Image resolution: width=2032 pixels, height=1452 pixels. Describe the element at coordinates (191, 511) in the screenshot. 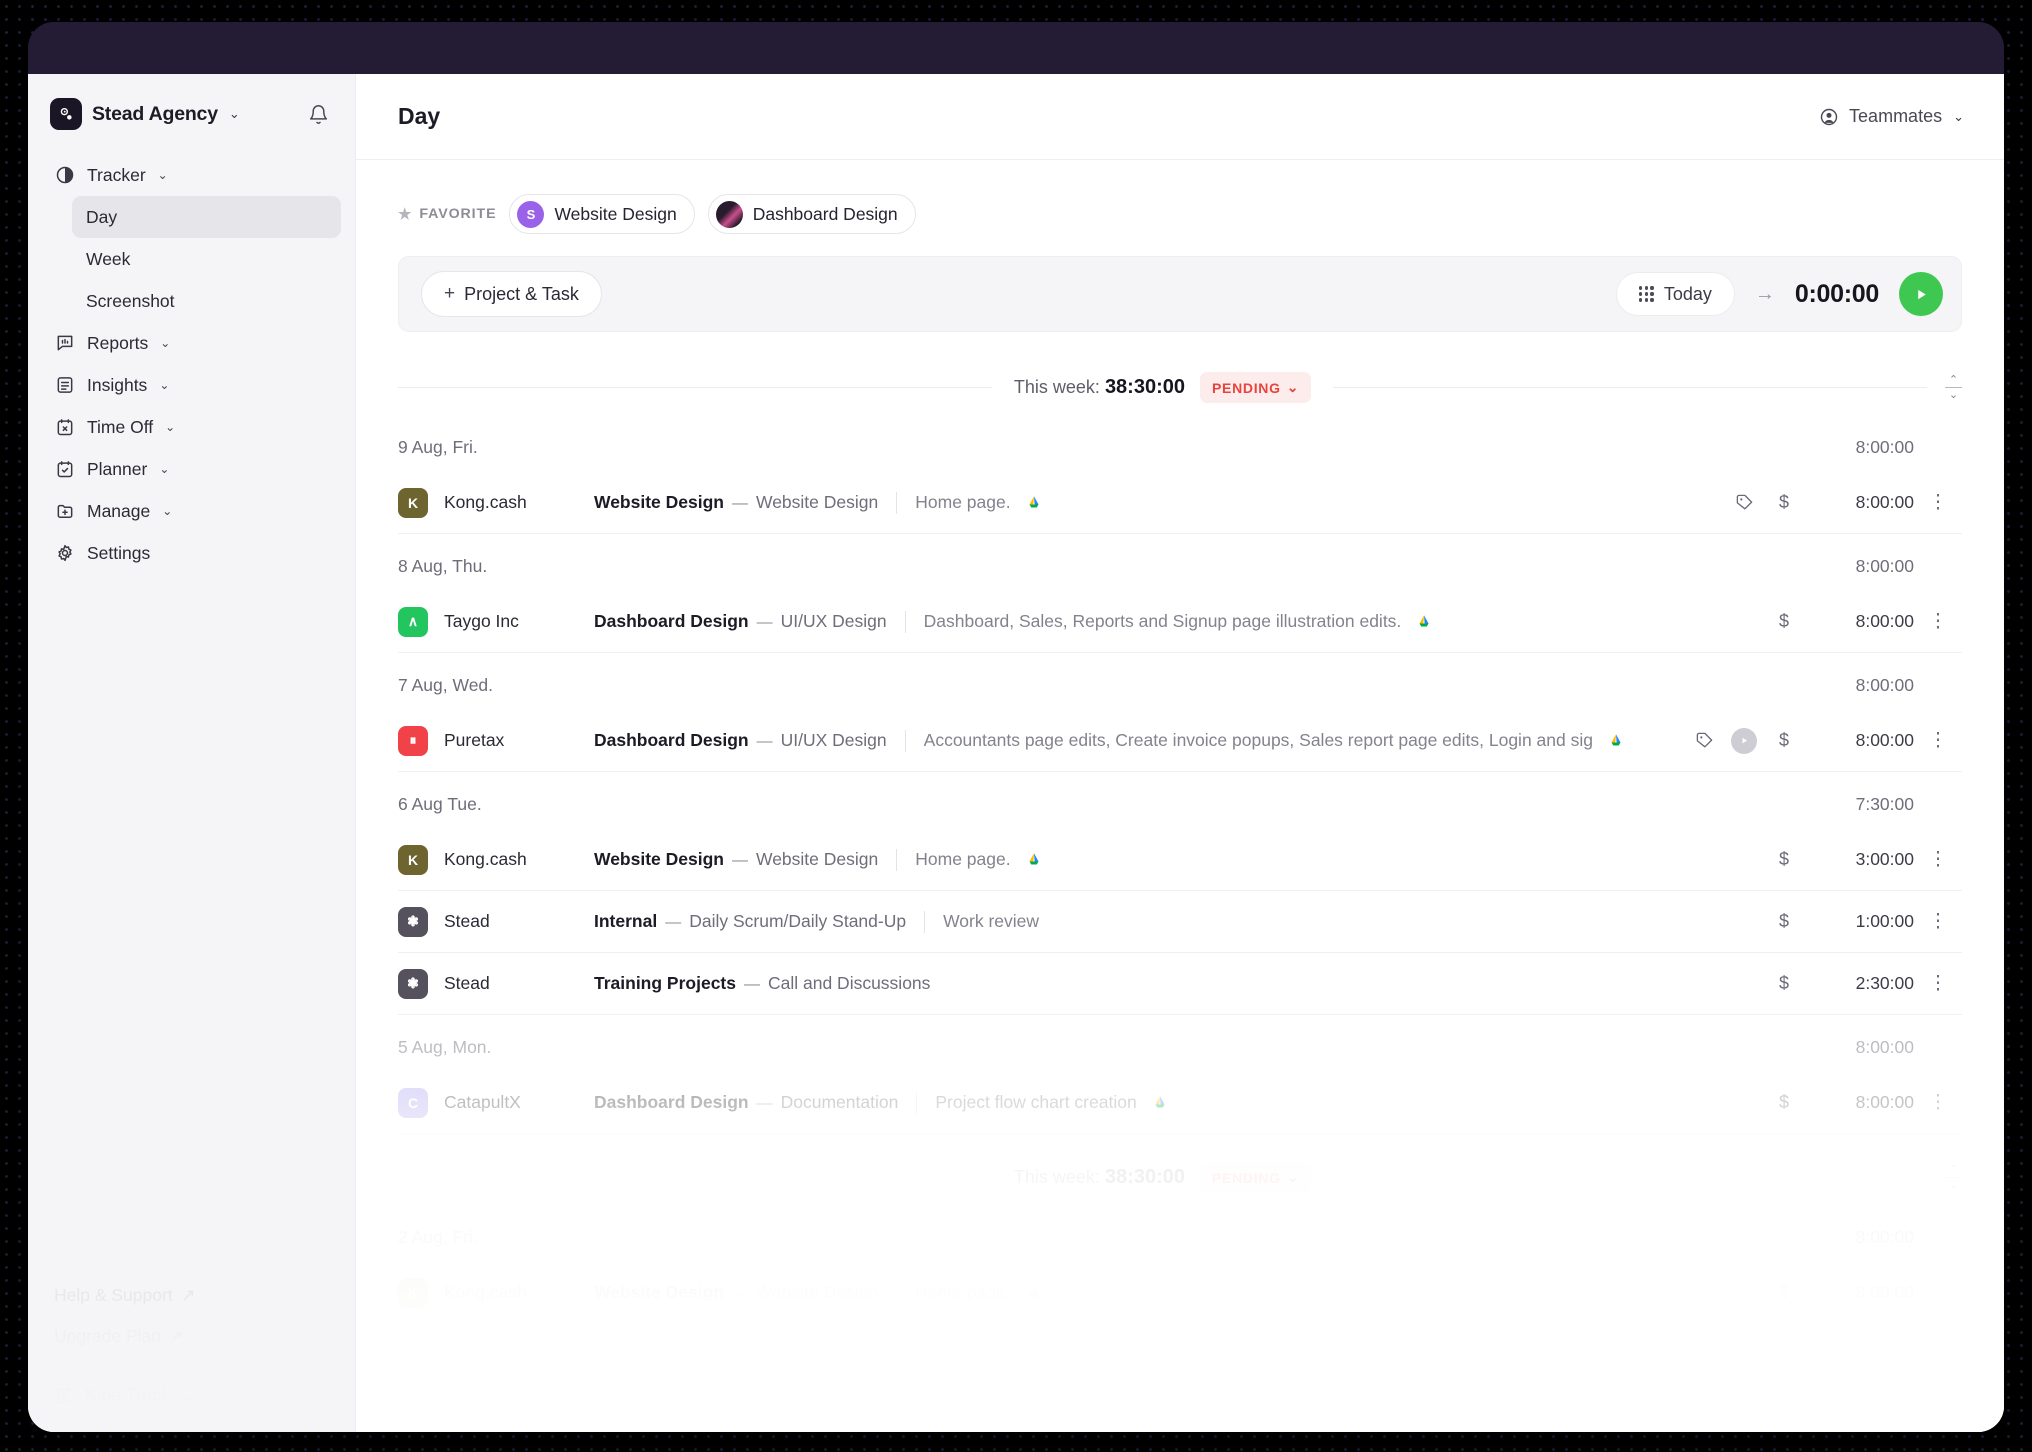

I see `sidebar-item-manage: Manage ⌄` at that location.